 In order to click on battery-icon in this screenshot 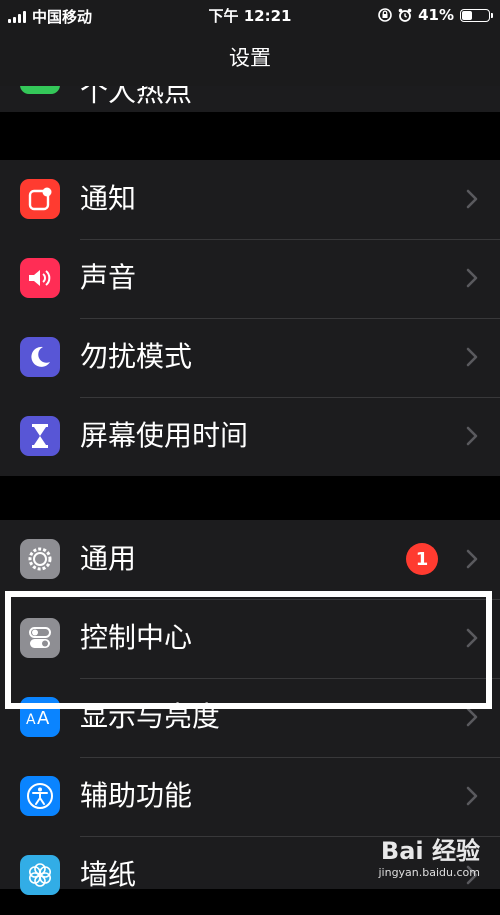, I will do `click(476, 15)`.